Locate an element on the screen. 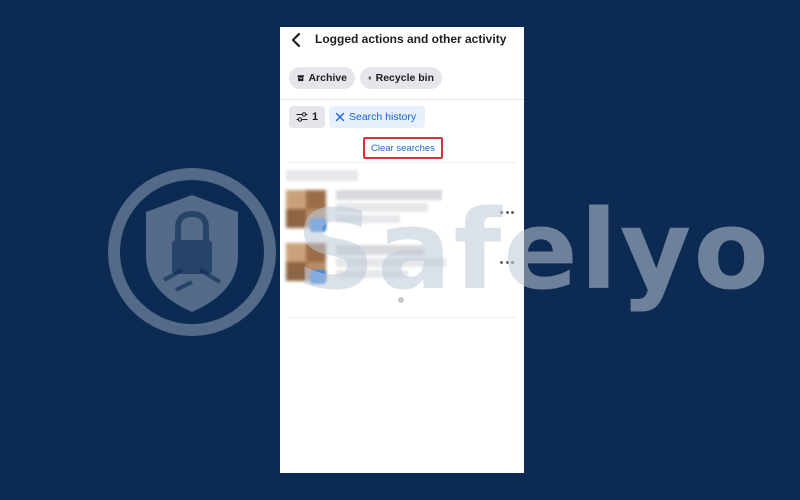 The image size is (800, 500). archive-label: Archive is located at coordinates (327, 78).